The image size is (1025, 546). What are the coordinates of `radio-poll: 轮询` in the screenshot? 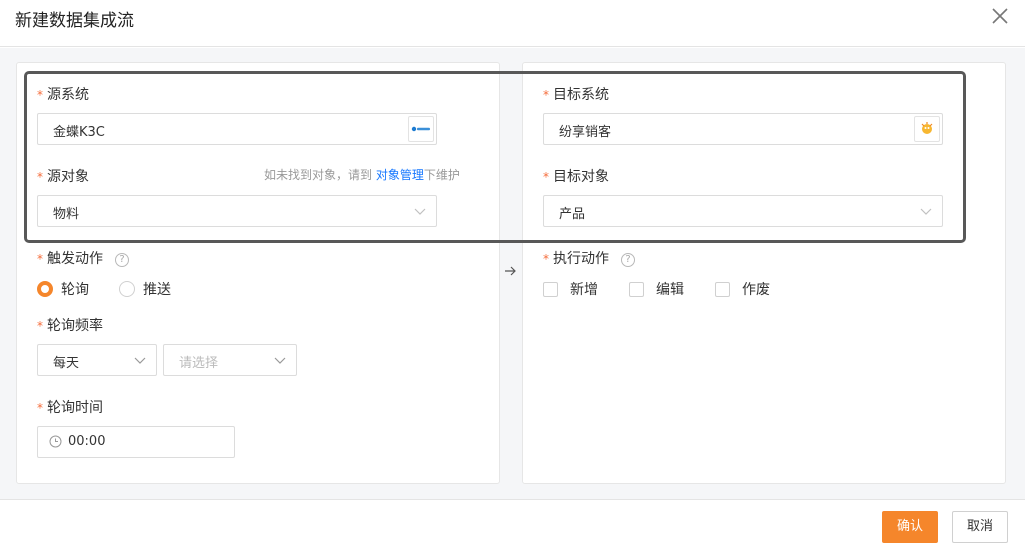 It's located at (63, 289).